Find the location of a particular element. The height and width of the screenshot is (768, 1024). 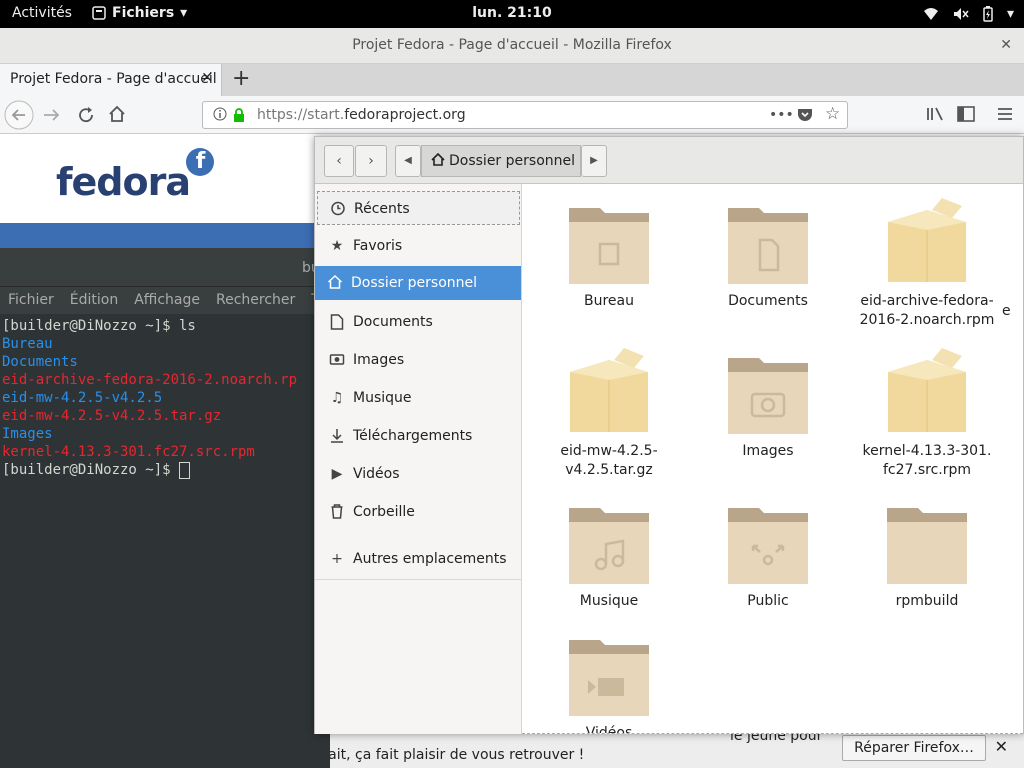

terminal-line: Bureau is located at coordinates (27, 344).